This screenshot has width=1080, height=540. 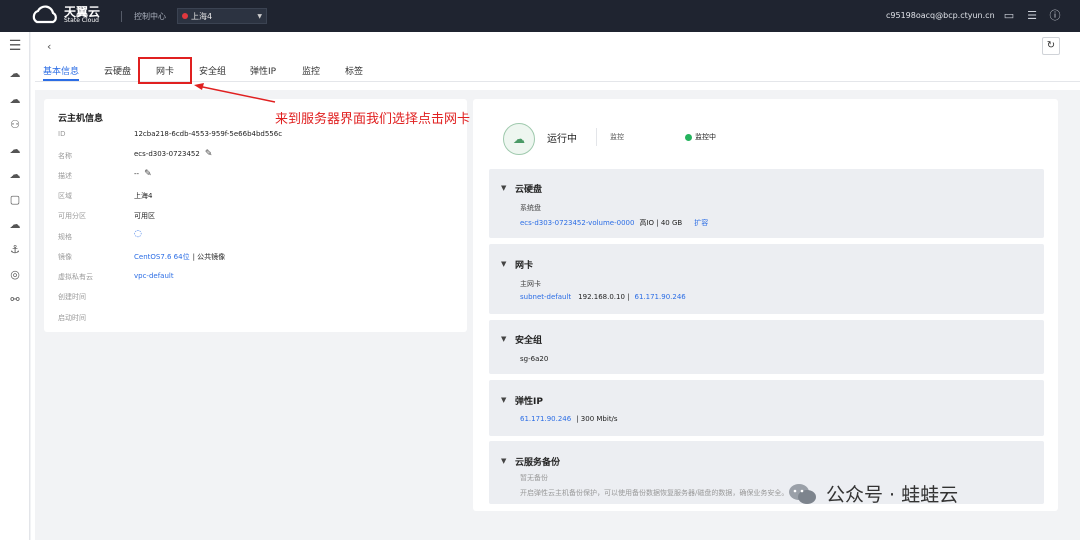 What do you see at coordinates (529, 341) in the screenshot?
I see `section-title: 安全组` at bounding box center [529, 341].